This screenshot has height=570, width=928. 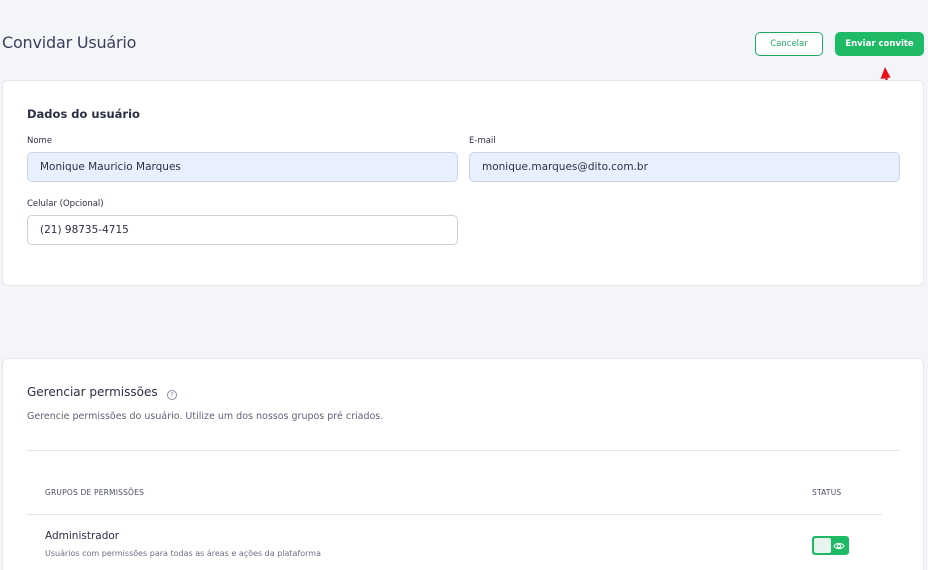 What do you see at coordinates (82, 536) in the screenshot?
I see `group-name: Administrador` at bounding box center [82, 536].